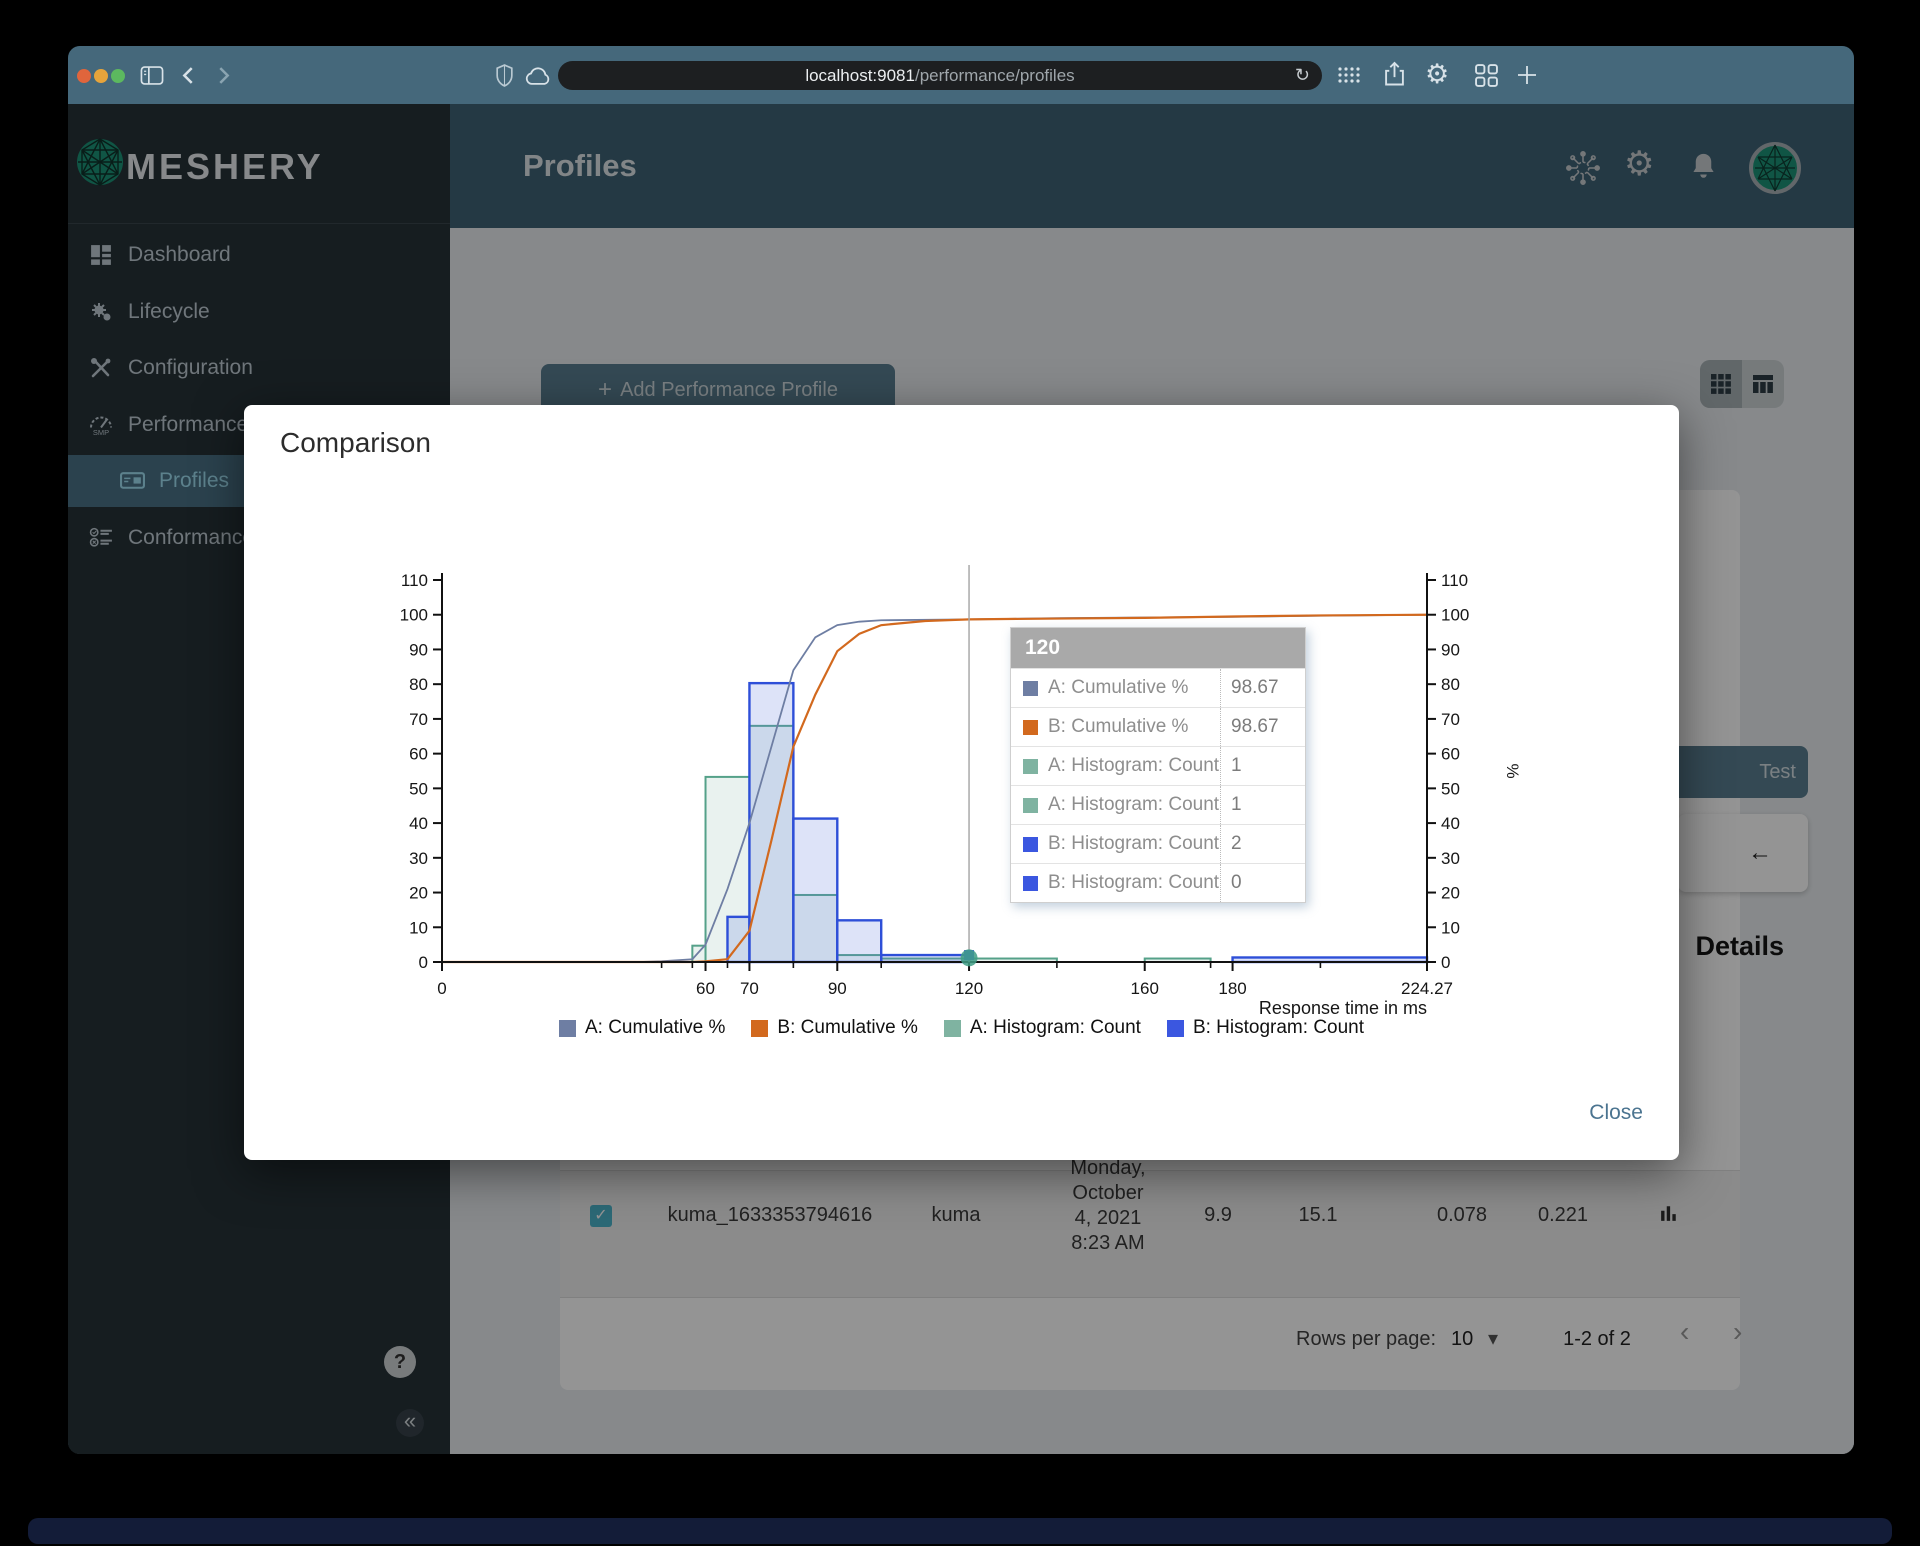 This screenshot has width=1920, height=1546. I want to click on legend-label: A: Cumulative %, so click(655, 1027).